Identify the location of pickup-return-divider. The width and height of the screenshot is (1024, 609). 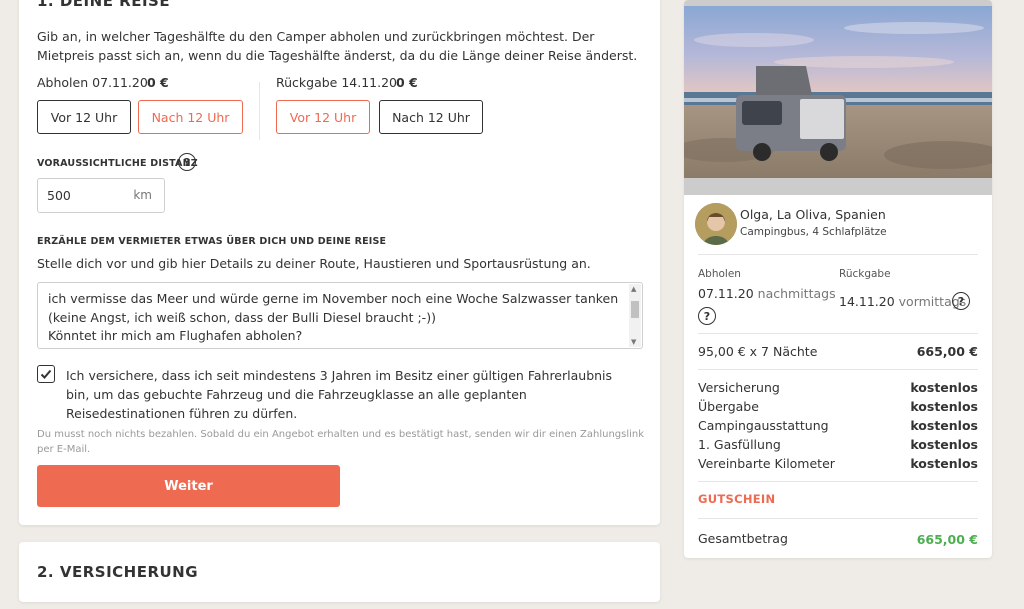
(259, 111).